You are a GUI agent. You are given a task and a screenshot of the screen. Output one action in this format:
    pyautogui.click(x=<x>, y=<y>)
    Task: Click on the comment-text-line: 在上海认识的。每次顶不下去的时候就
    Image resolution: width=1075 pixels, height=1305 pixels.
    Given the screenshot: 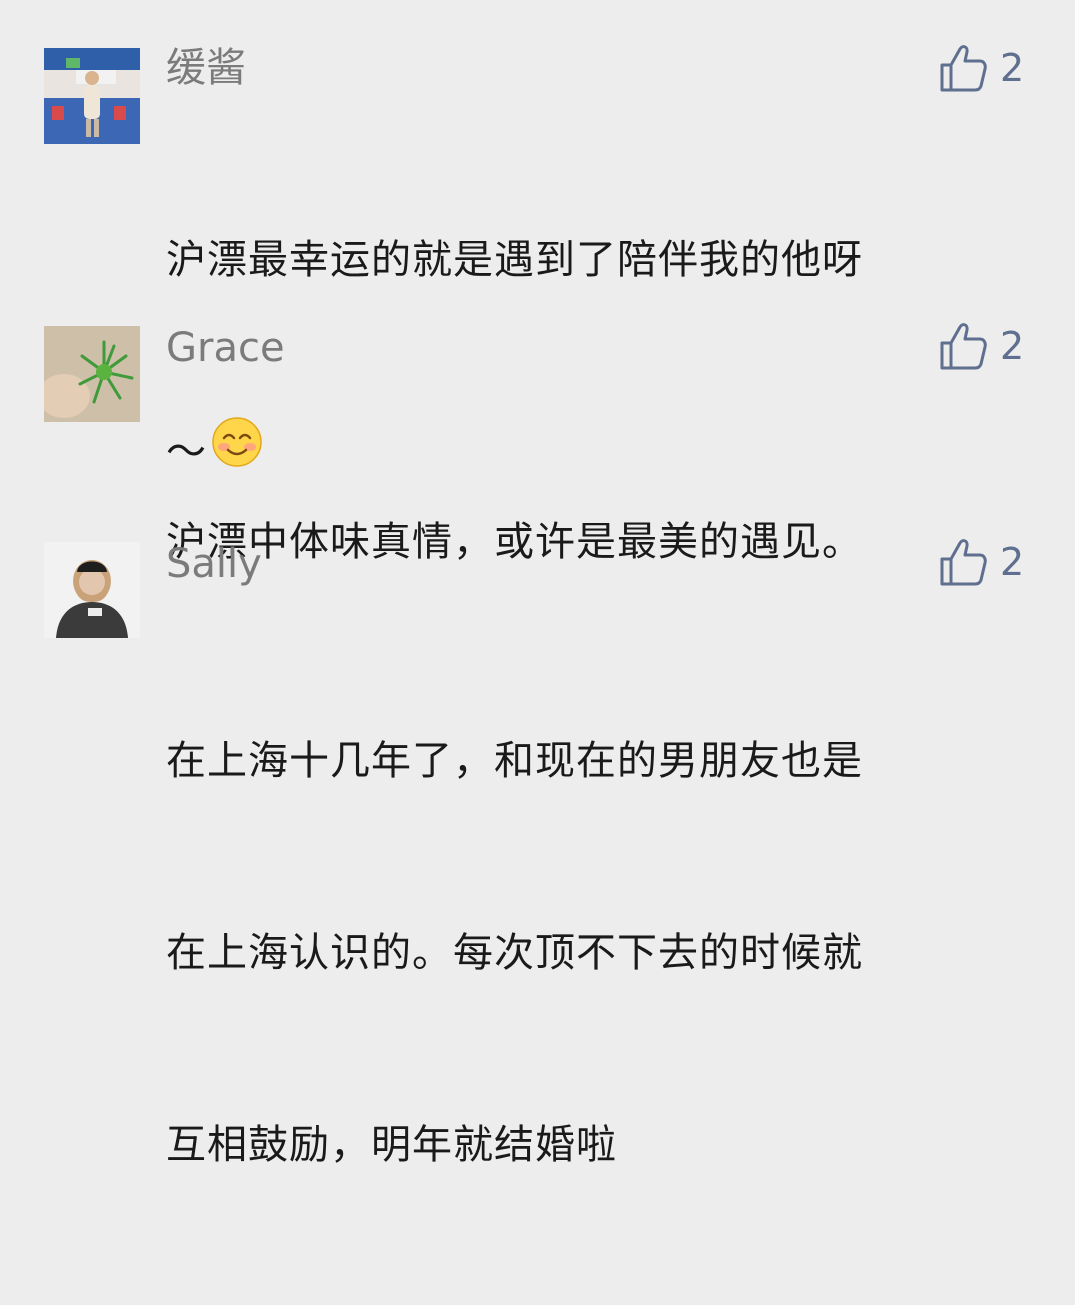 What is the action you would take?
    pyautogui.click(x=514, y=953)
    